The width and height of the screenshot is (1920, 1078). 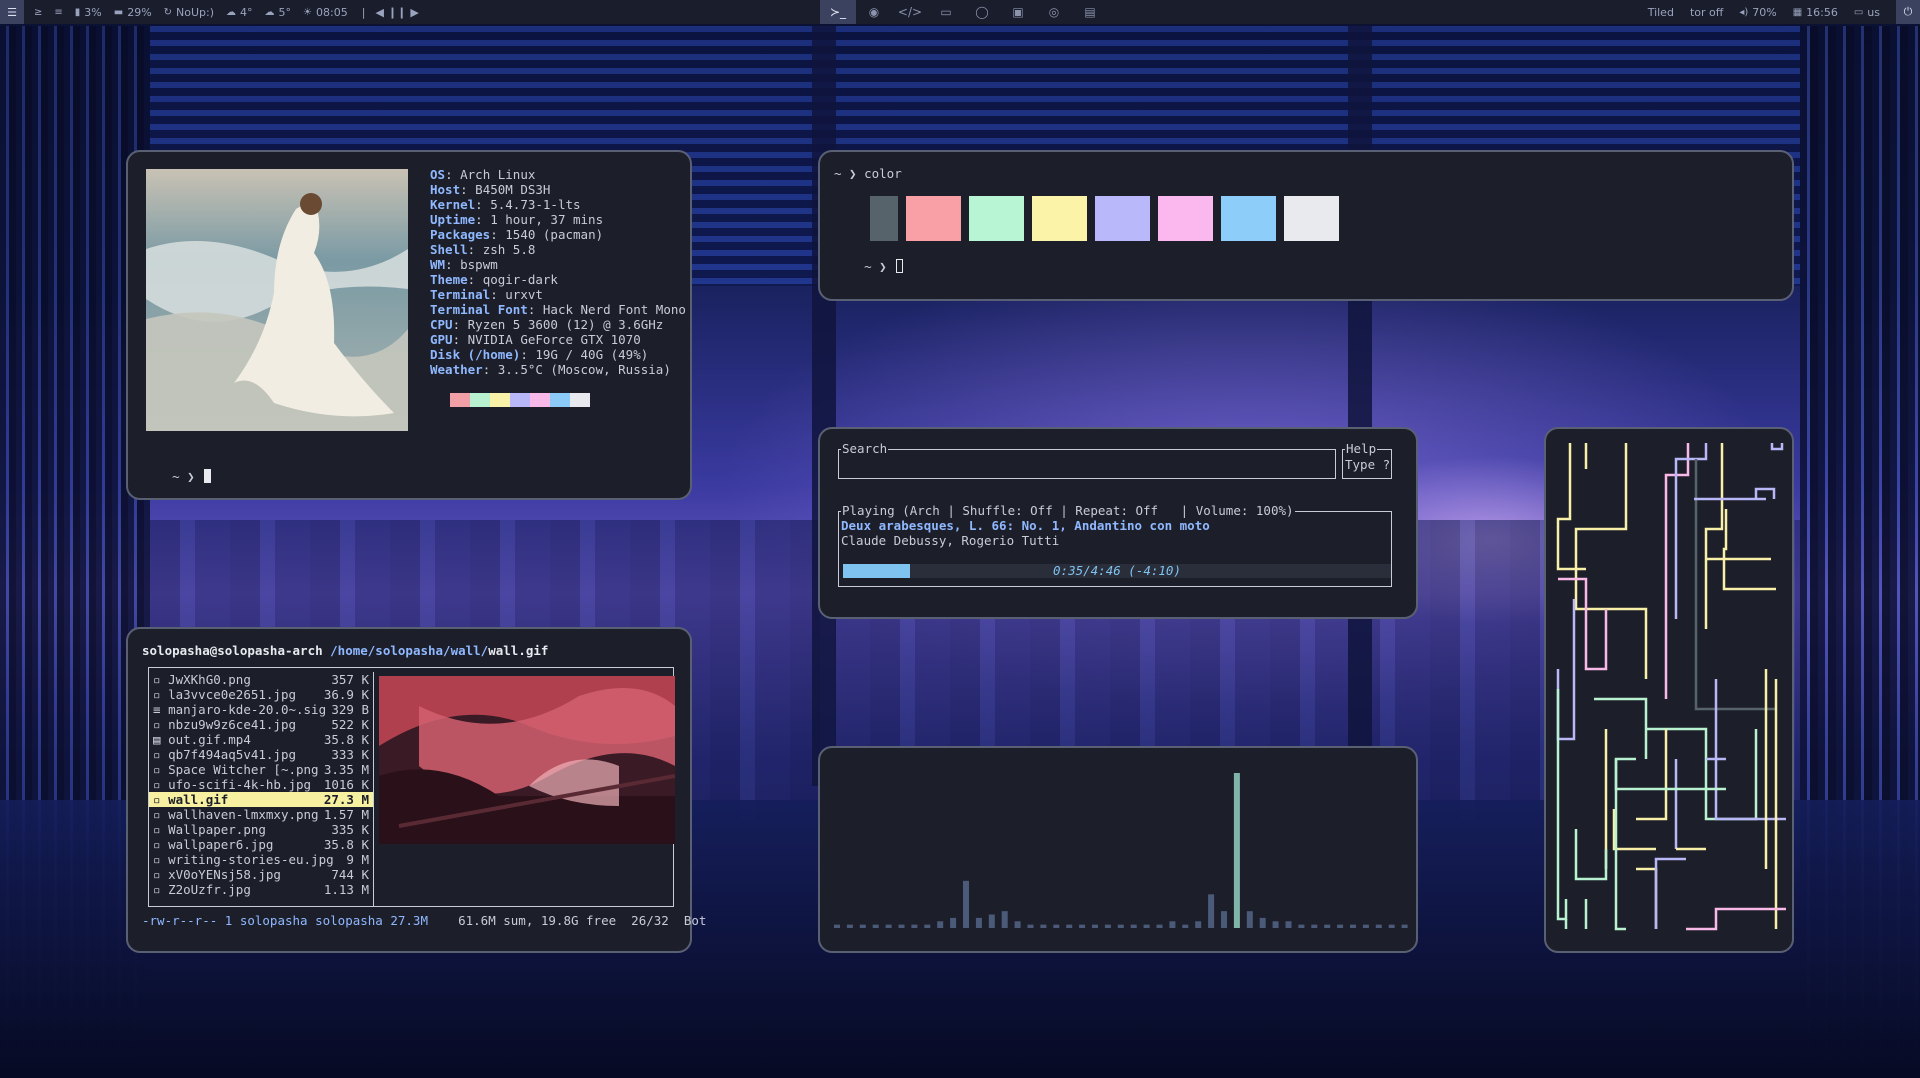 What do you see at coordinates (58, 12) in the screenshot?
I see `rss-module: ≡` at bounding box center [58, 12].